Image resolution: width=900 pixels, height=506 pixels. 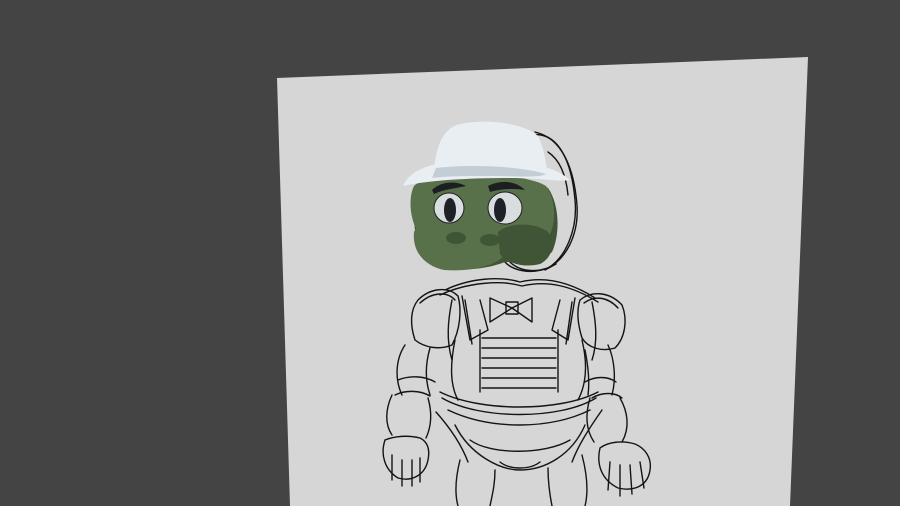 What do you see at coordinates (500, 210) in the screenshot?
I see `right-pupil` at bounding box center [500, 210].